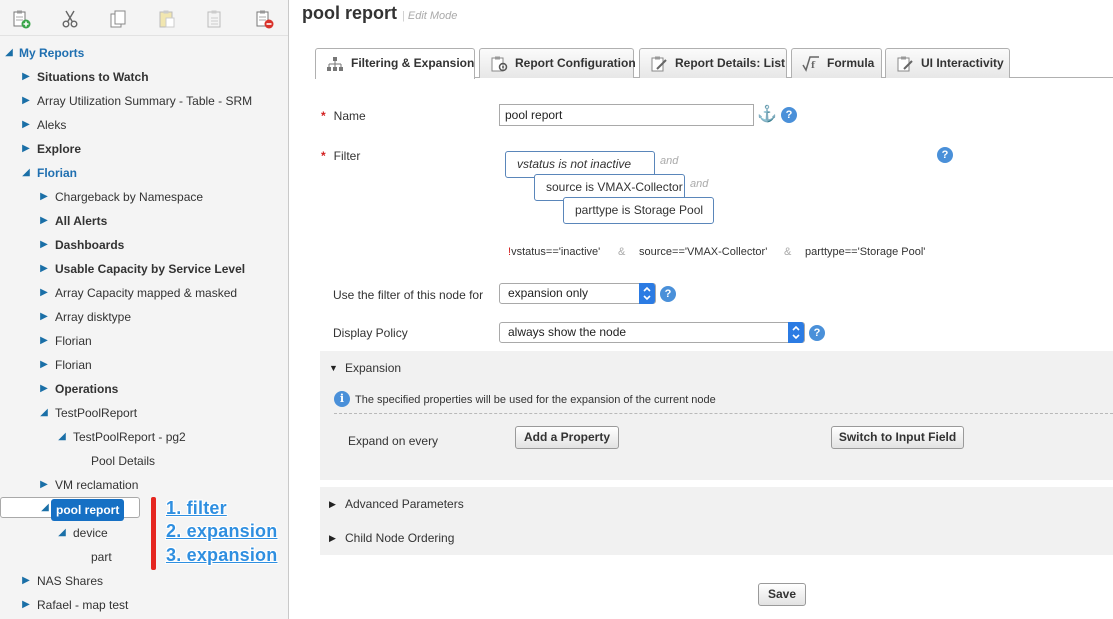 The image size is (1113, 619). Describe the element at coordinates (144, 245) in the screenshot. I see `tree-node: ▶ Dashboards` at that location.